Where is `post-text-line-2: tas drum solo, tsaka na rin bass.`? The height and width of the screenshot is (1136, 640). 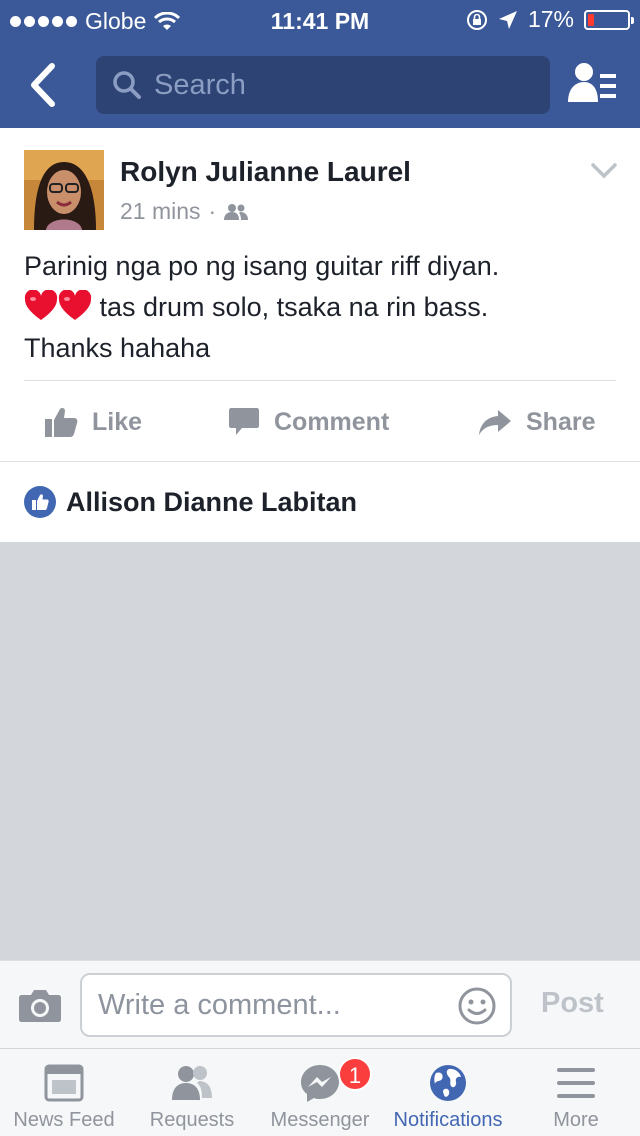
post-text-line-2: tas drum solo, tsaka na rin bass. is located at coordinates (294, 307).